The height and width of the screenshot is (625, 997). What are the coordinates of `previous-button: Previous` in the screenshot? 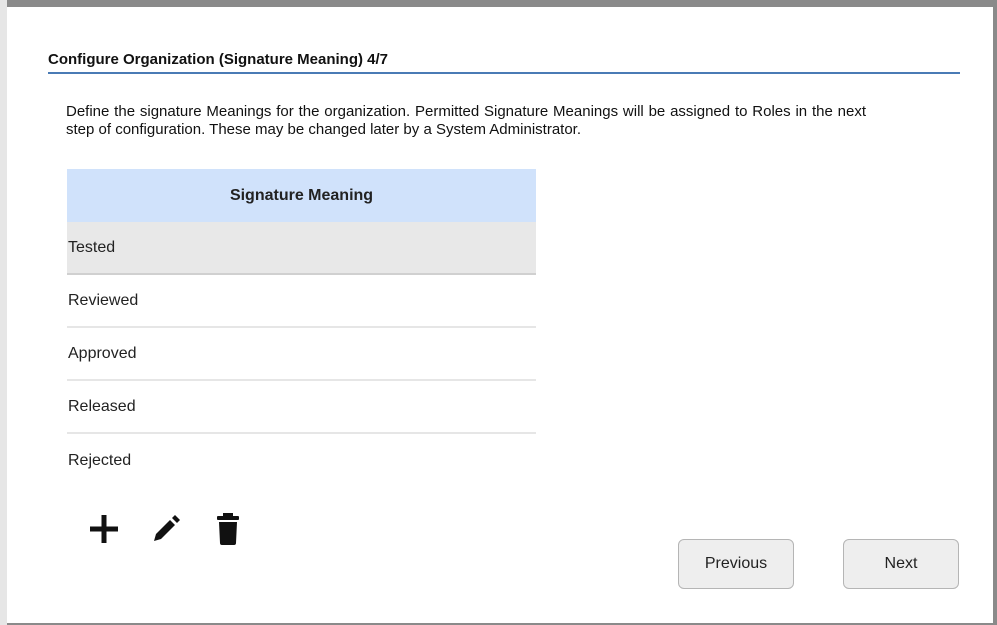 It's located at (736, 564).